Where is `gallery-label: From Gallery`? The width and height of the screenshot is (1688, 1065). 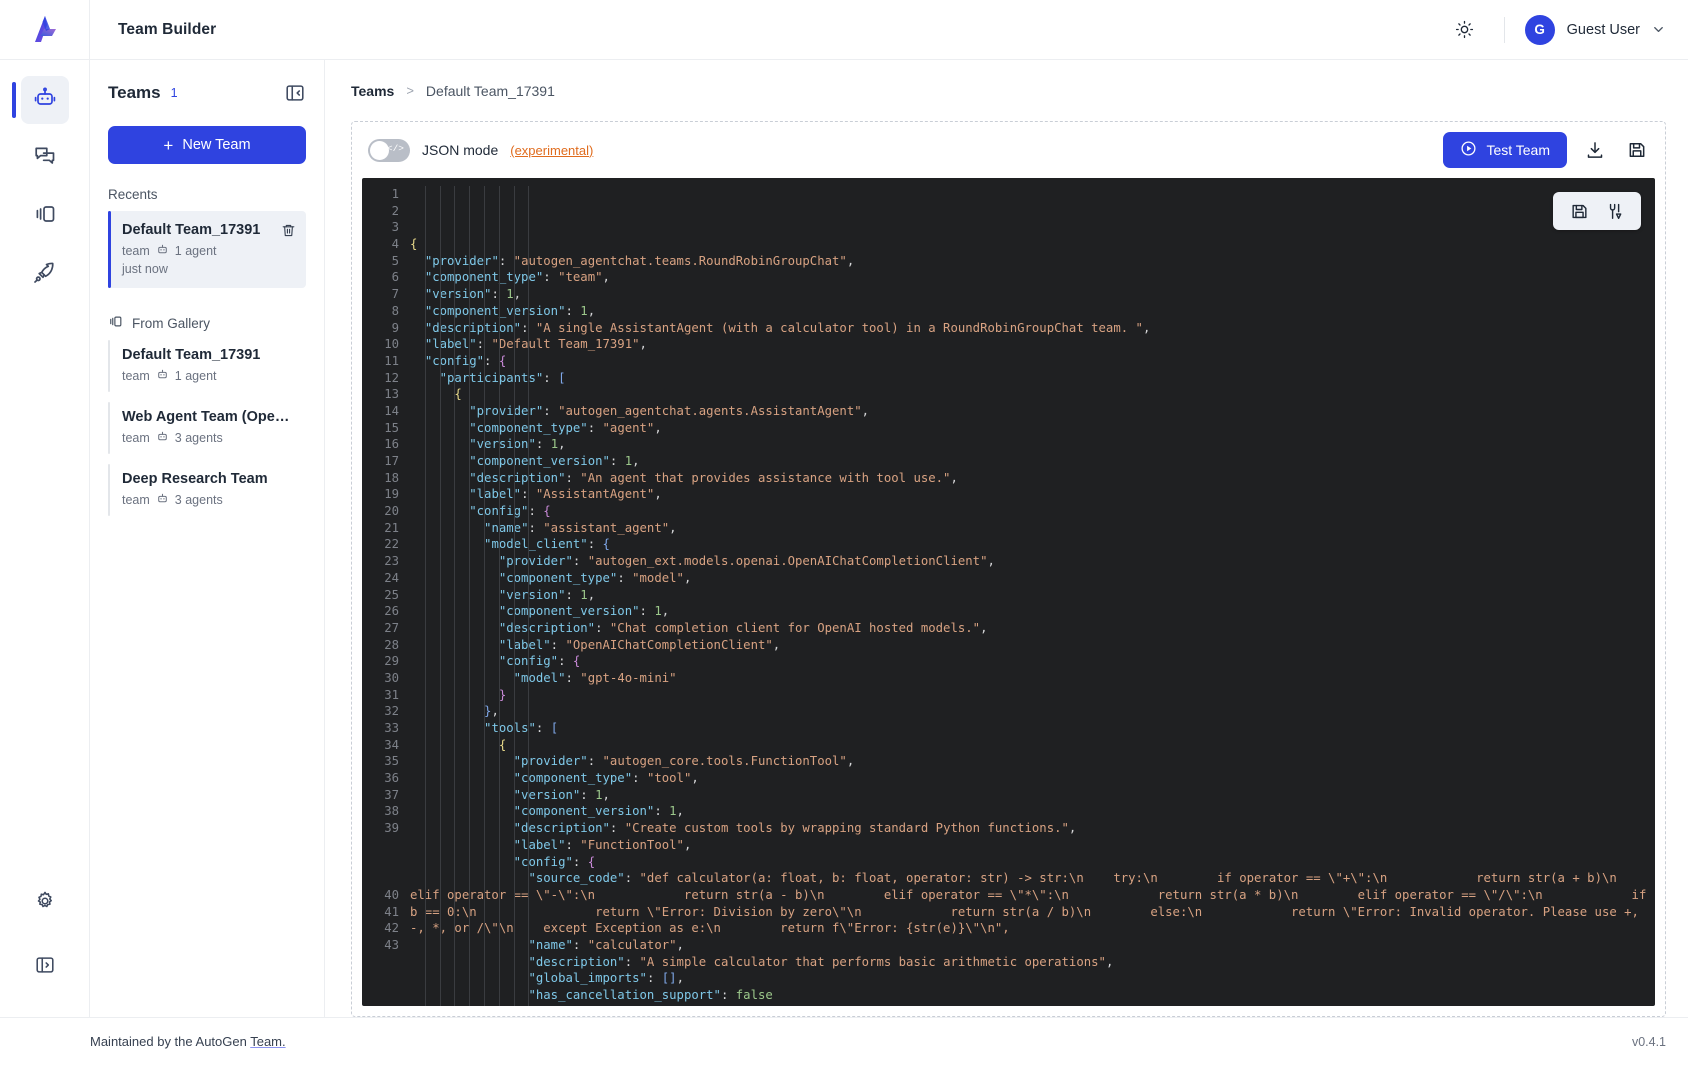 gallery-label: From Gallery is located at coordinates (171, 323).